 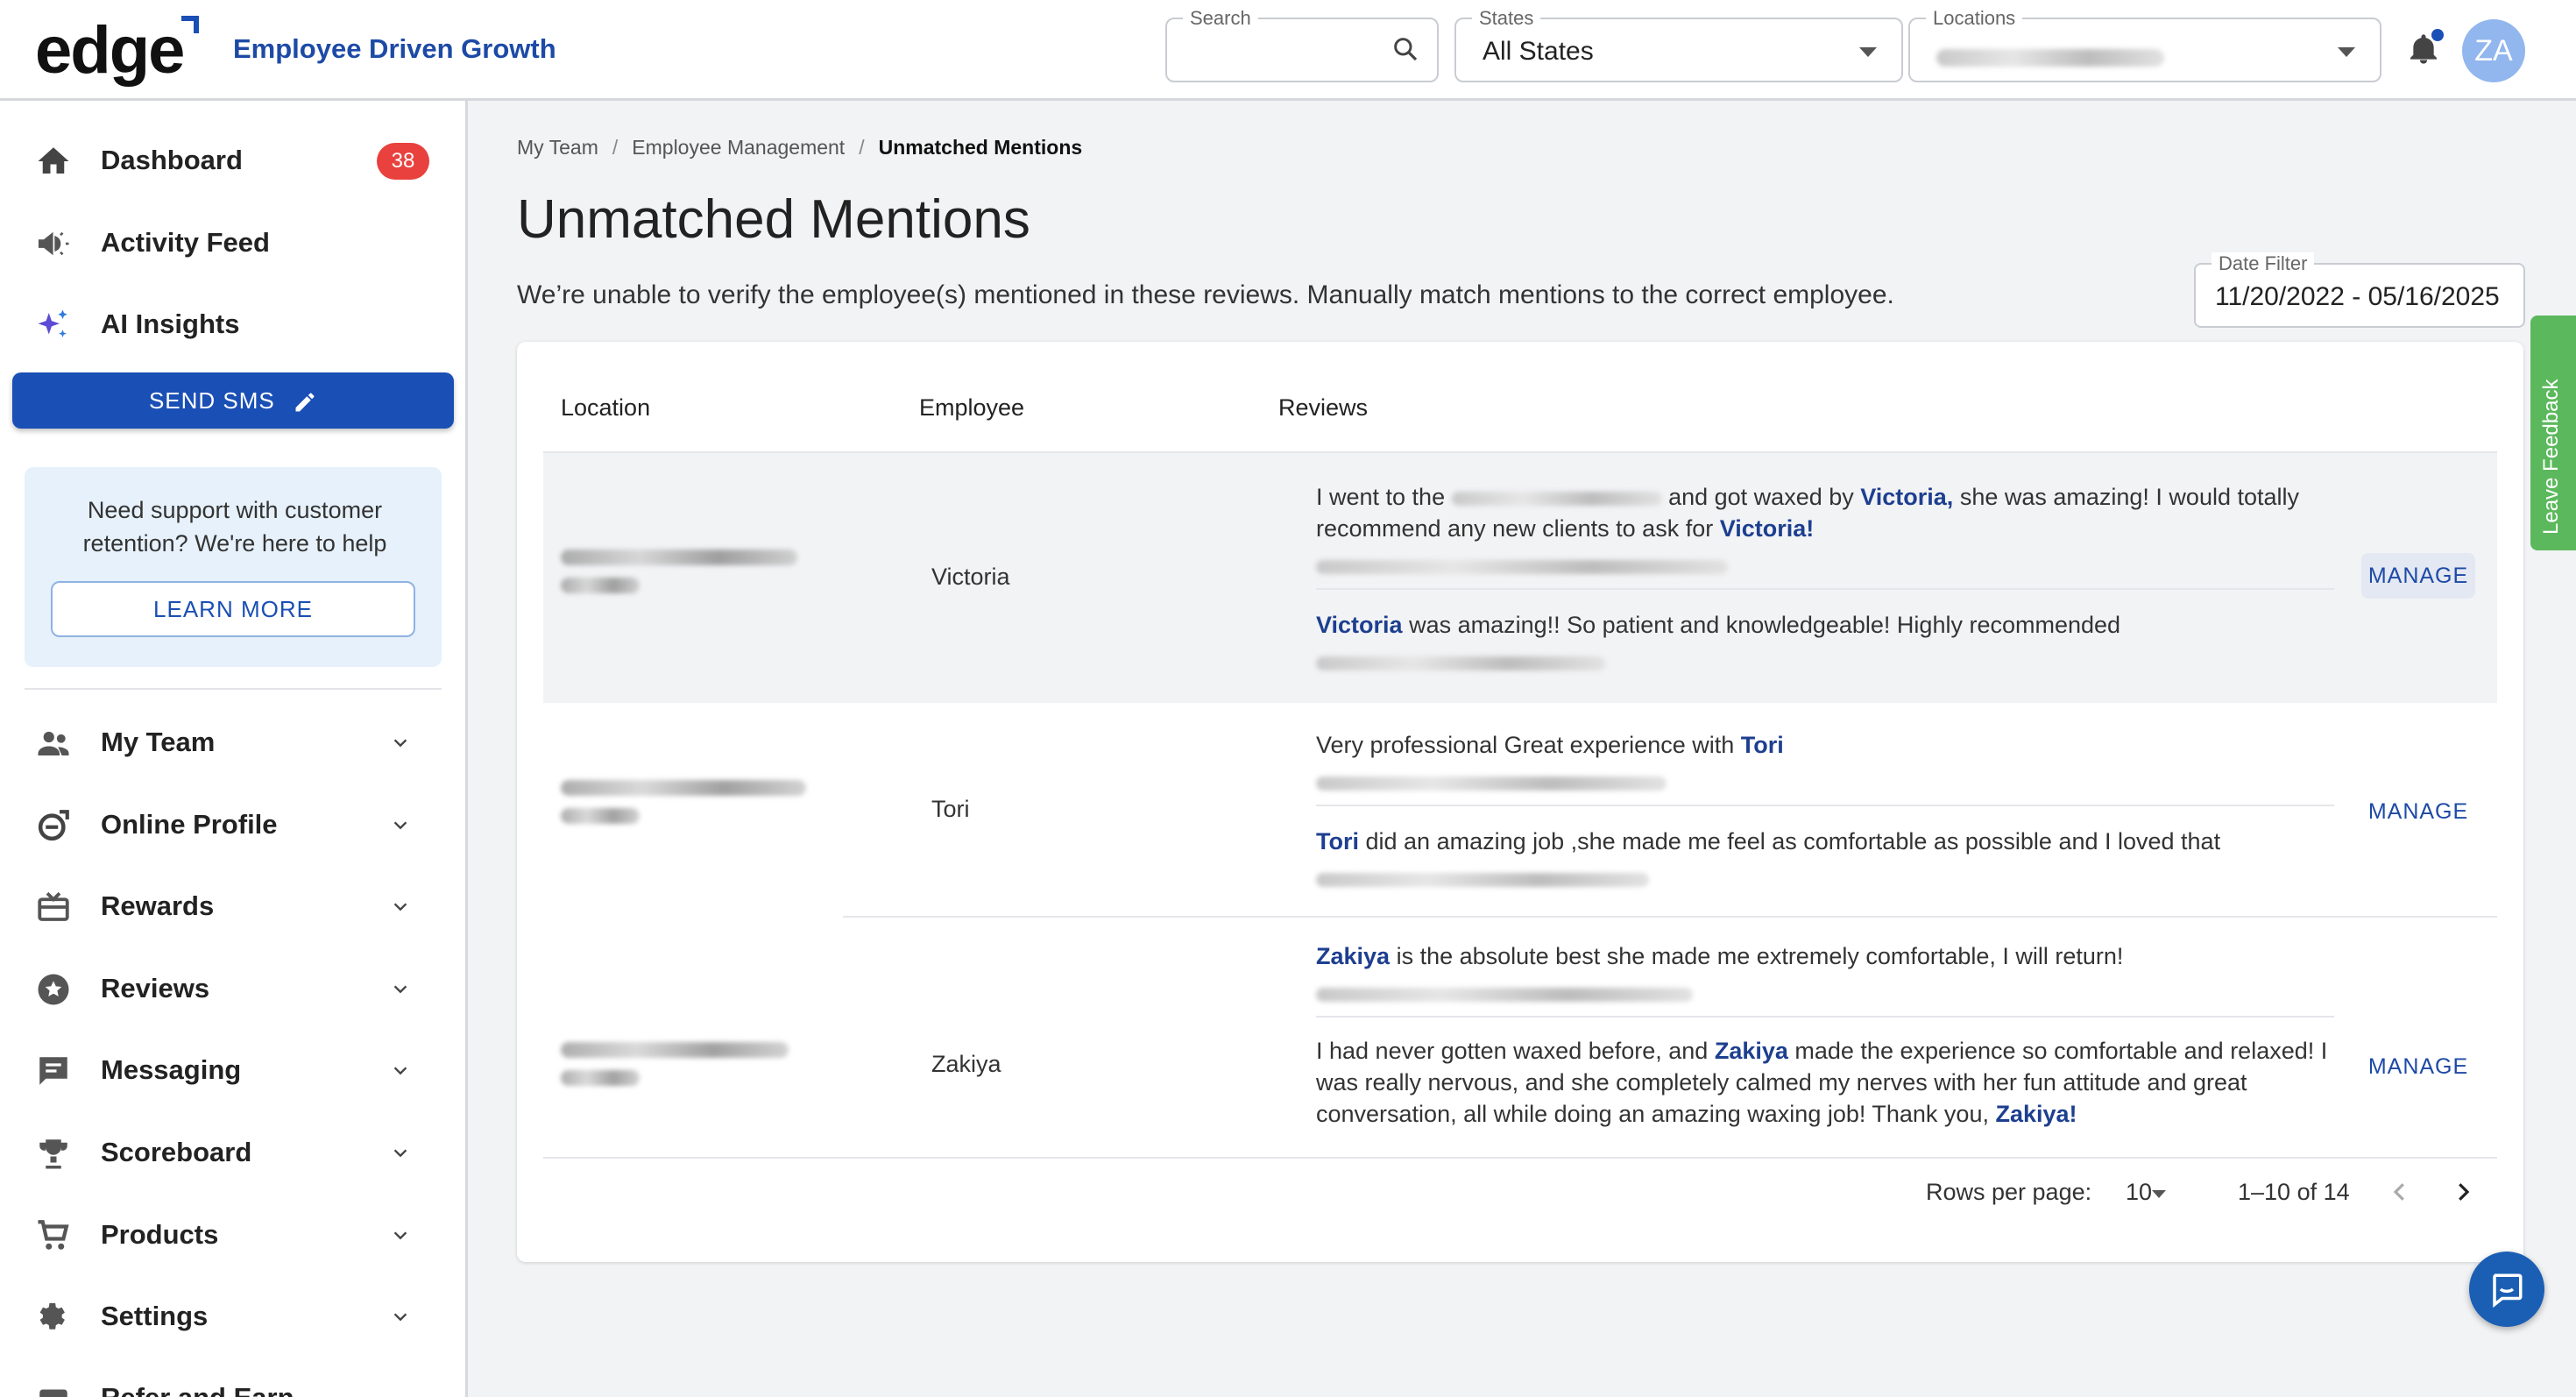 I want to click on sidebar-item-activity-feed: Activity Feed, so click(x=232, y=243).